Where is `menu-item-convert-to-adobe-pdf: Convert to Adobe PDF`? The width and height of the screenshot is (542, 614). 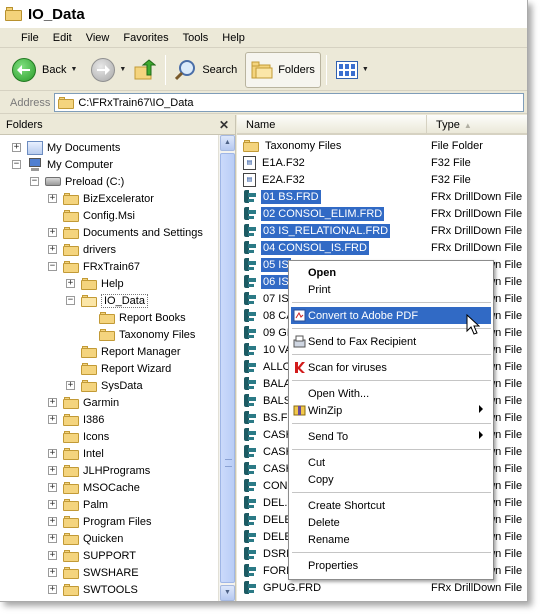
menu-item-convert-to-adobe-pdf: Convert to Adobe PDF is located at coordinates (391, 315).